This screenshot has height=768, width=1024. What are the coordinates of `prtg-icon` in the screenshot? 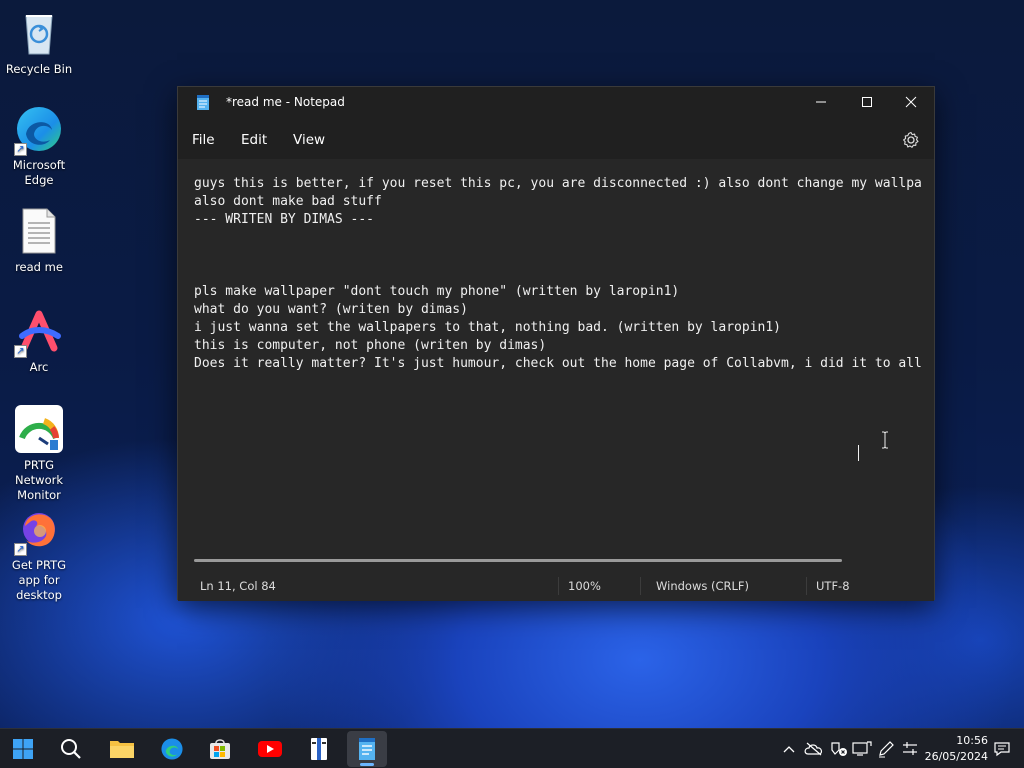 It's located at (39, 429).